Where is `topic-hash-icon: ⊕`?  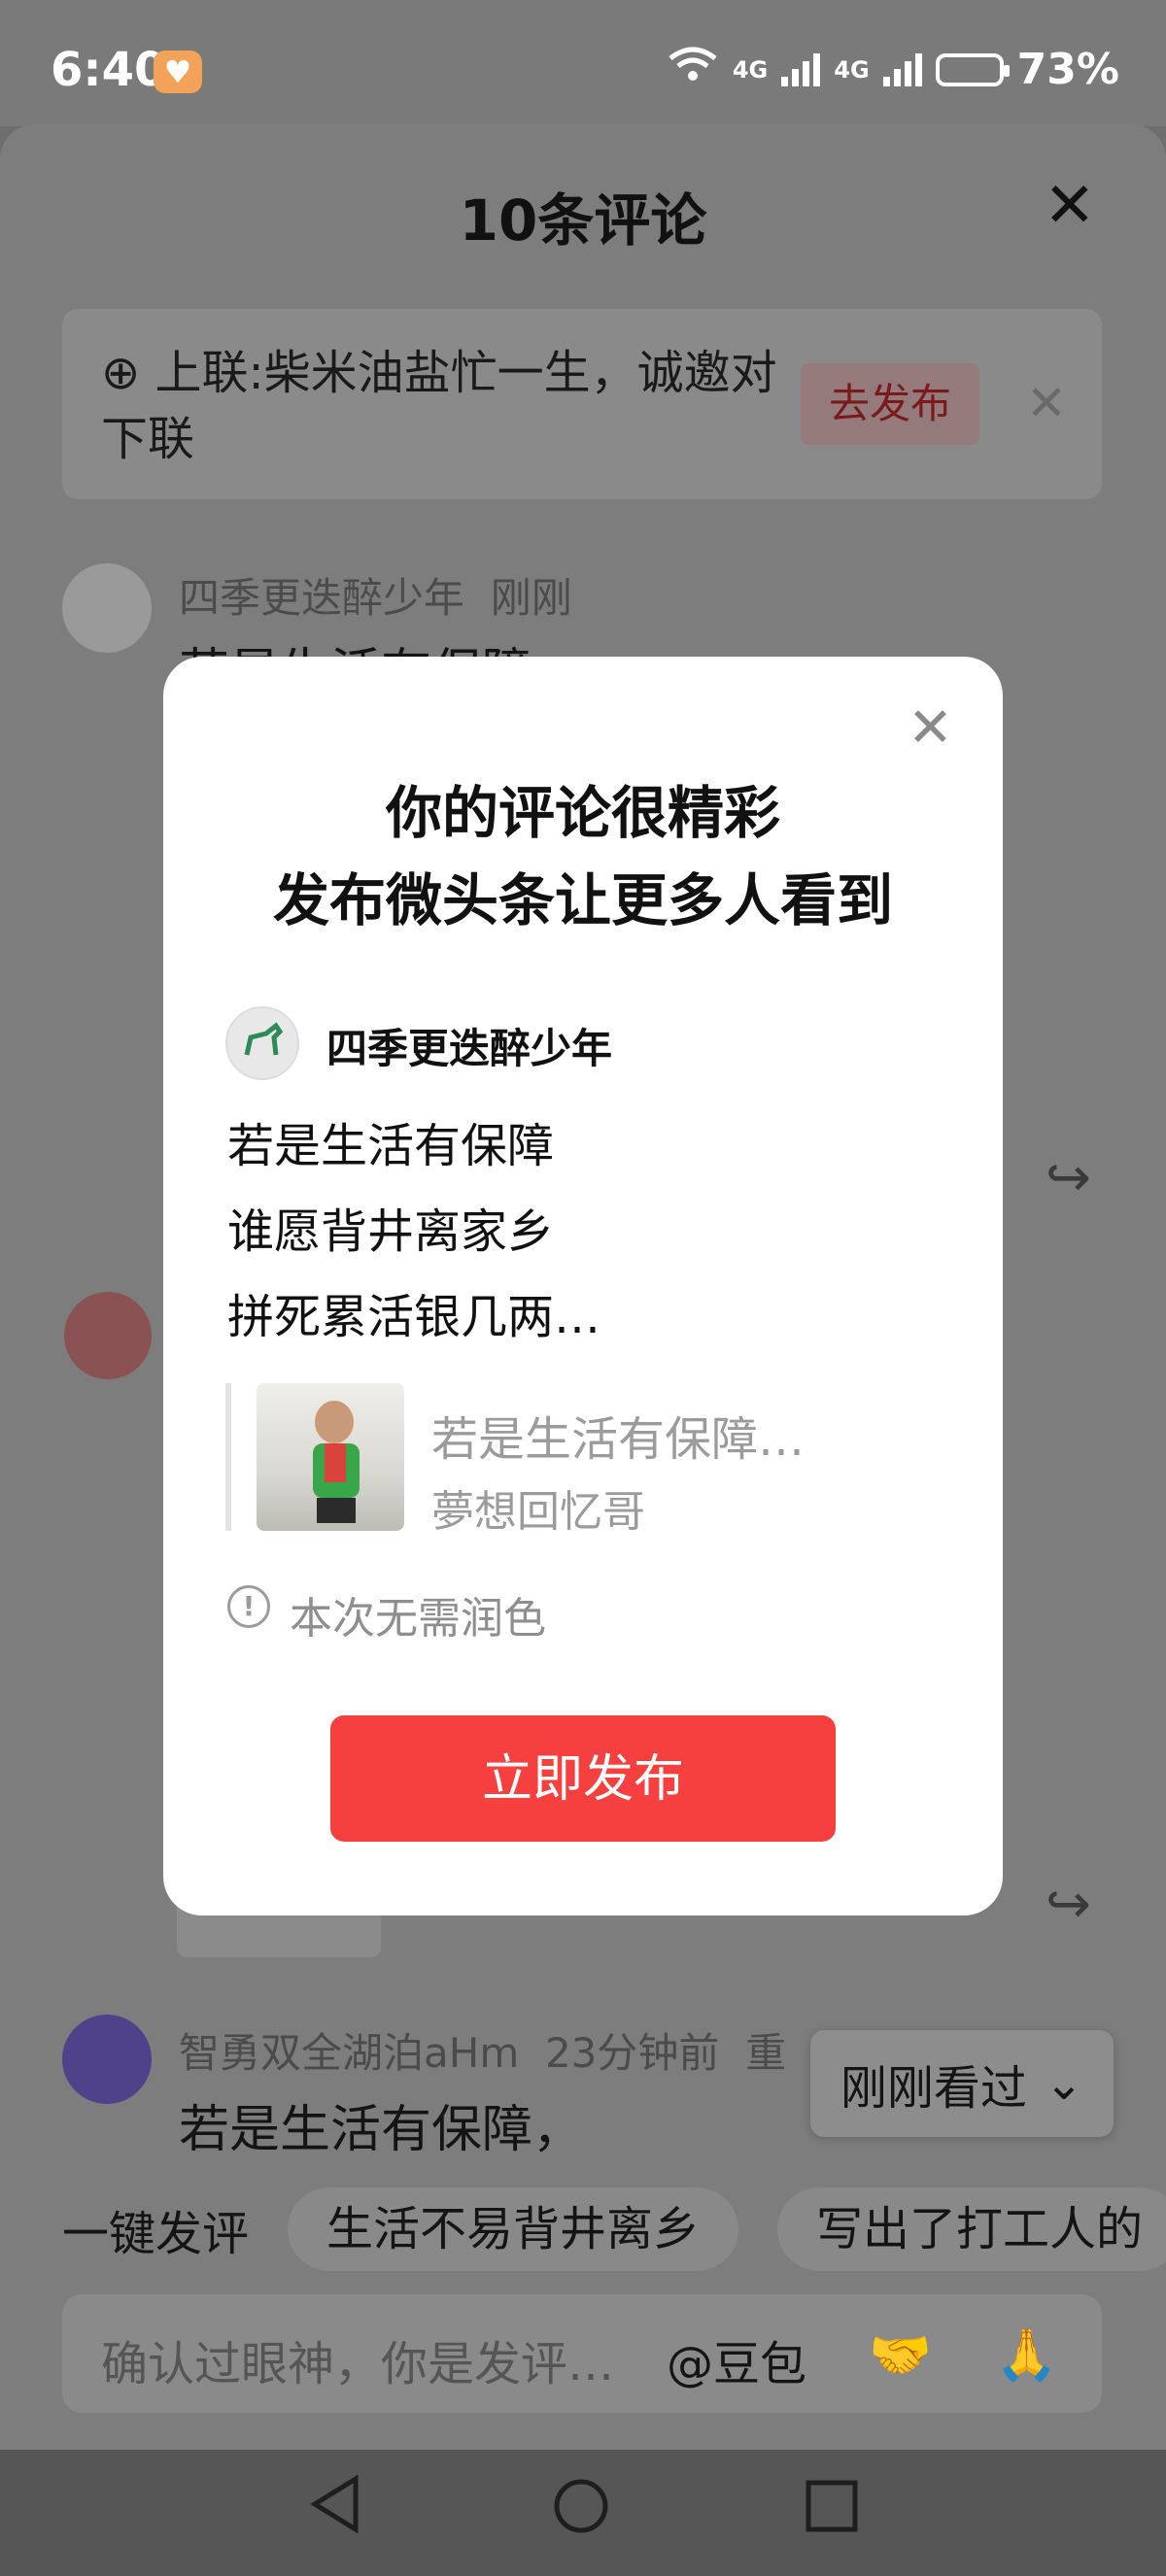 topic-hash-icon: ⊕ is located at coordinates (128, 373).